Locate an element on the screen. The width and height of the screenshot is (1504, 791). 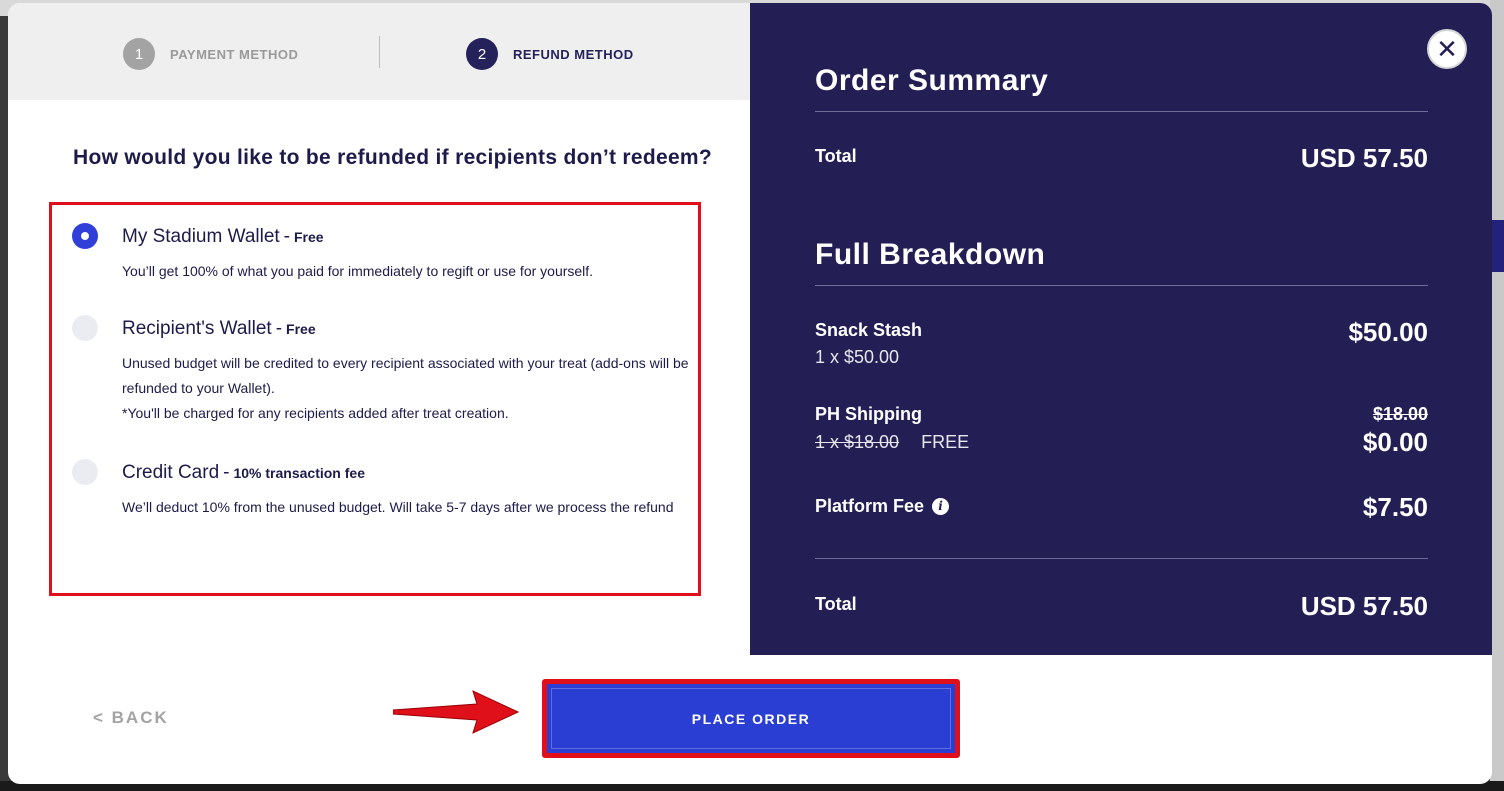
item-name-shipping: PH Shipping is located at coordinates (868, 414).